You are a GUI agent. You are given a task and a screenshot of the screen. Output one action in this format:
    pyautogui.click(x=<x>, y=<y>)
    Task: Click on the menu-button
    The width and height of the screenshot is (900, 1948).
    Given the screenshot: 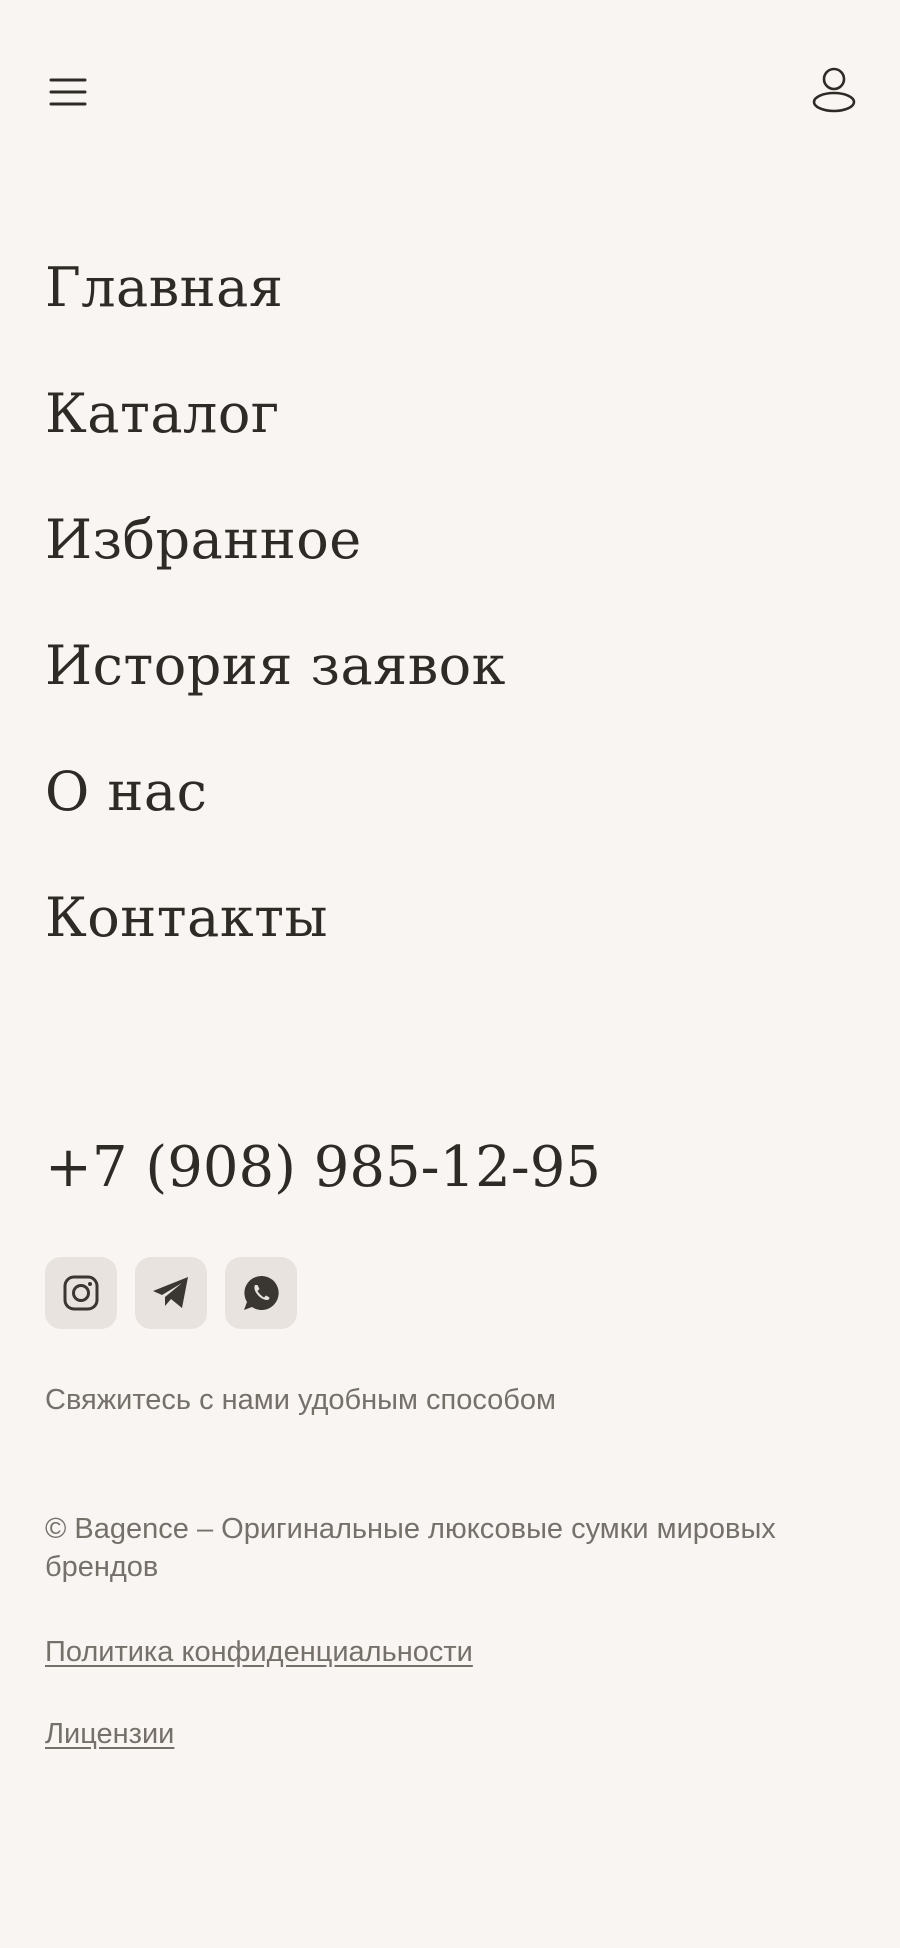 What is the action you would take?
    pyautogui.click(x=68, y=92)
    